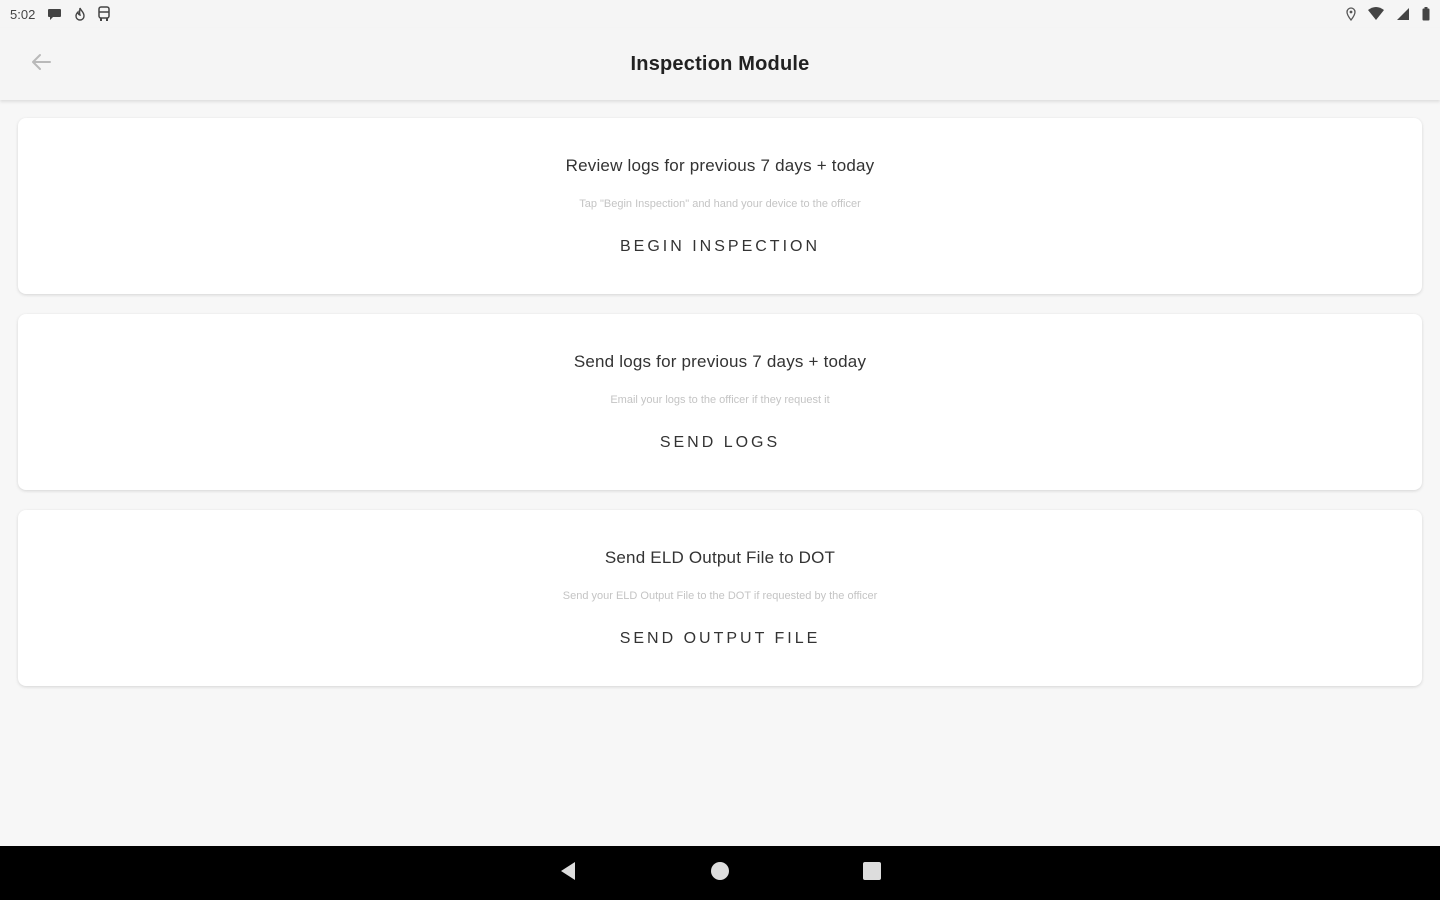 This screenshot has height=900, width=1440. Describe the element at coordinates (1376, 14) in the screenshot. I see `wifi-icon` at that location.